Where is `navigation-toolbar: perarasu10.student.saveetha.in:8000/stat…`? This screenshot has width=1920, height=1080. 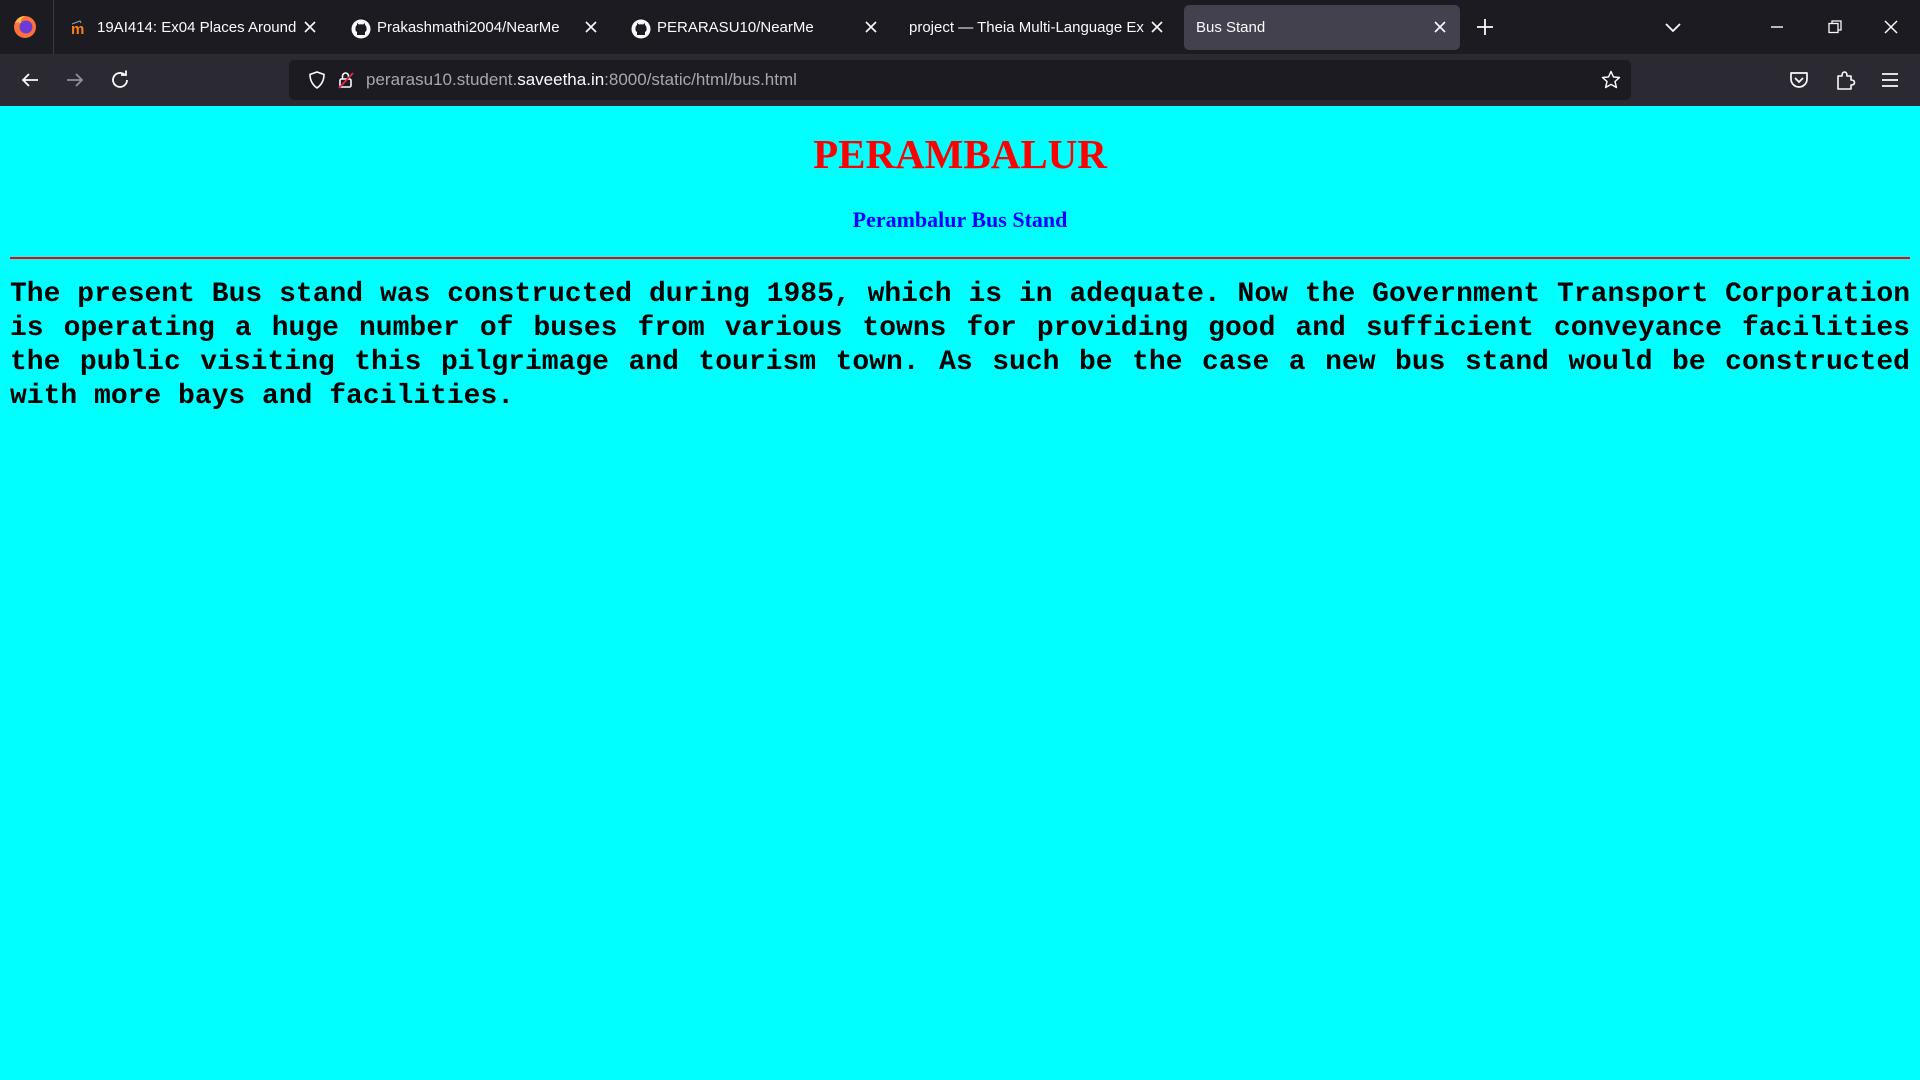
navigation-toolbar: perarasu10.student.saveetha.in:8000/stat… is located at coordinates (960, 80).